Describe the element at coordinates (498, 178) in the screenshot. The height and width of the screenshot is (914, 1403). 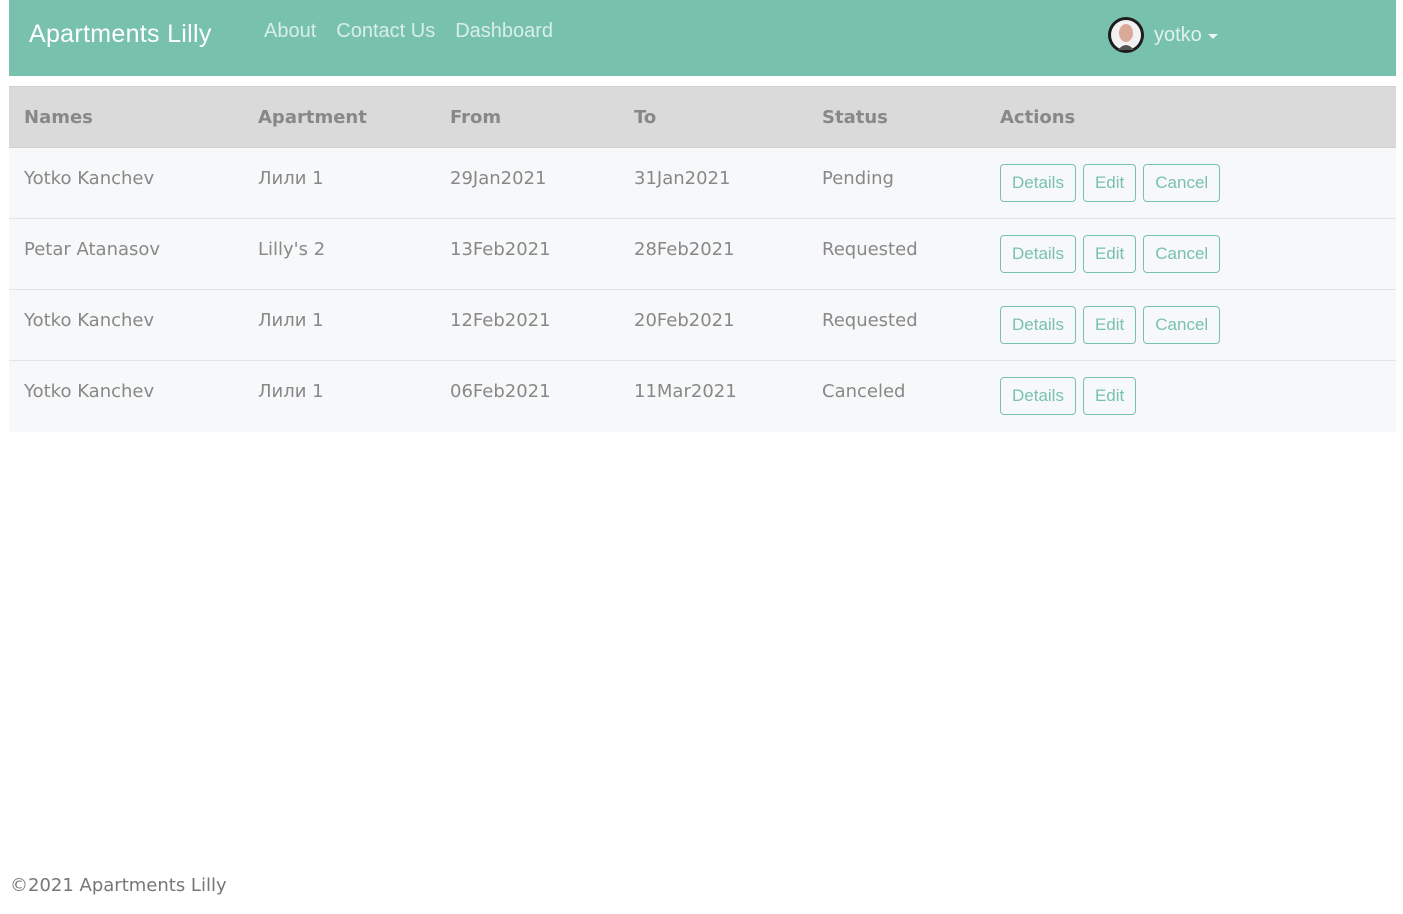
I see `cell-from: 29Jan2021` at that location.